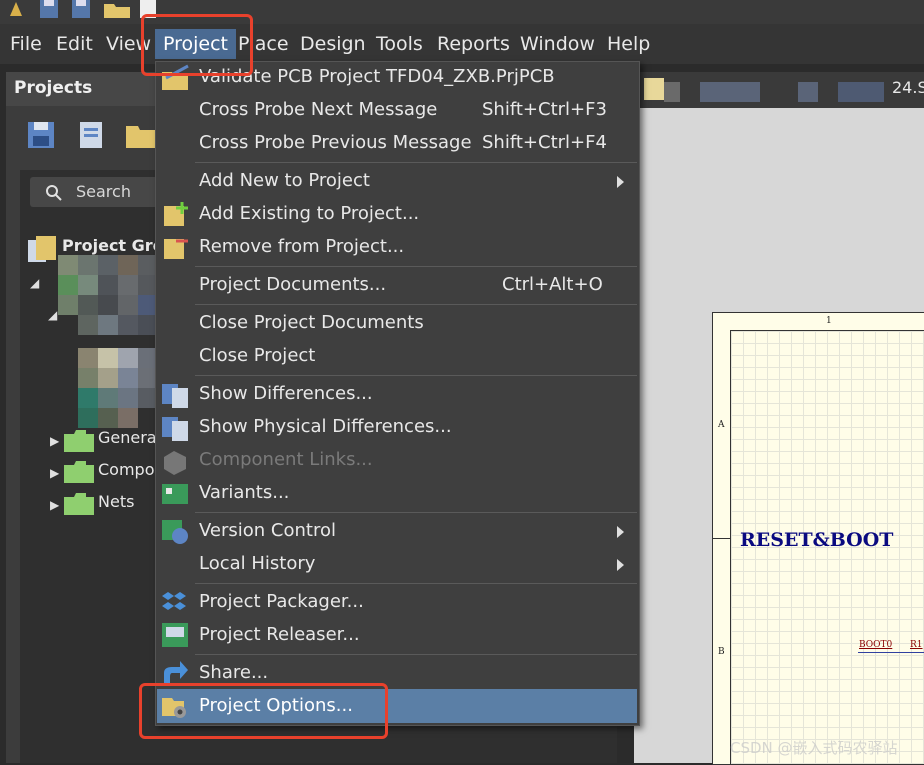  I want to click on menu-item-add-new-to-project: Add New to Project, so click(284, 180).